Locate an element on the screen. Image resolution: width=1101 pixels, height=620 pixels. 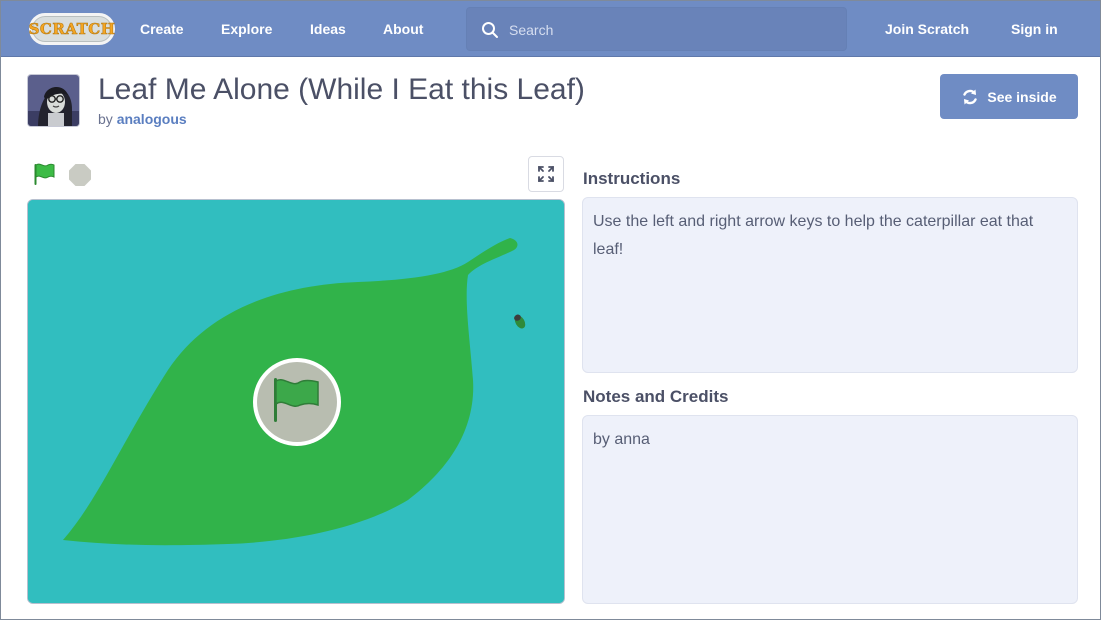
green-flag-icon is located at coordinates (44, 174).